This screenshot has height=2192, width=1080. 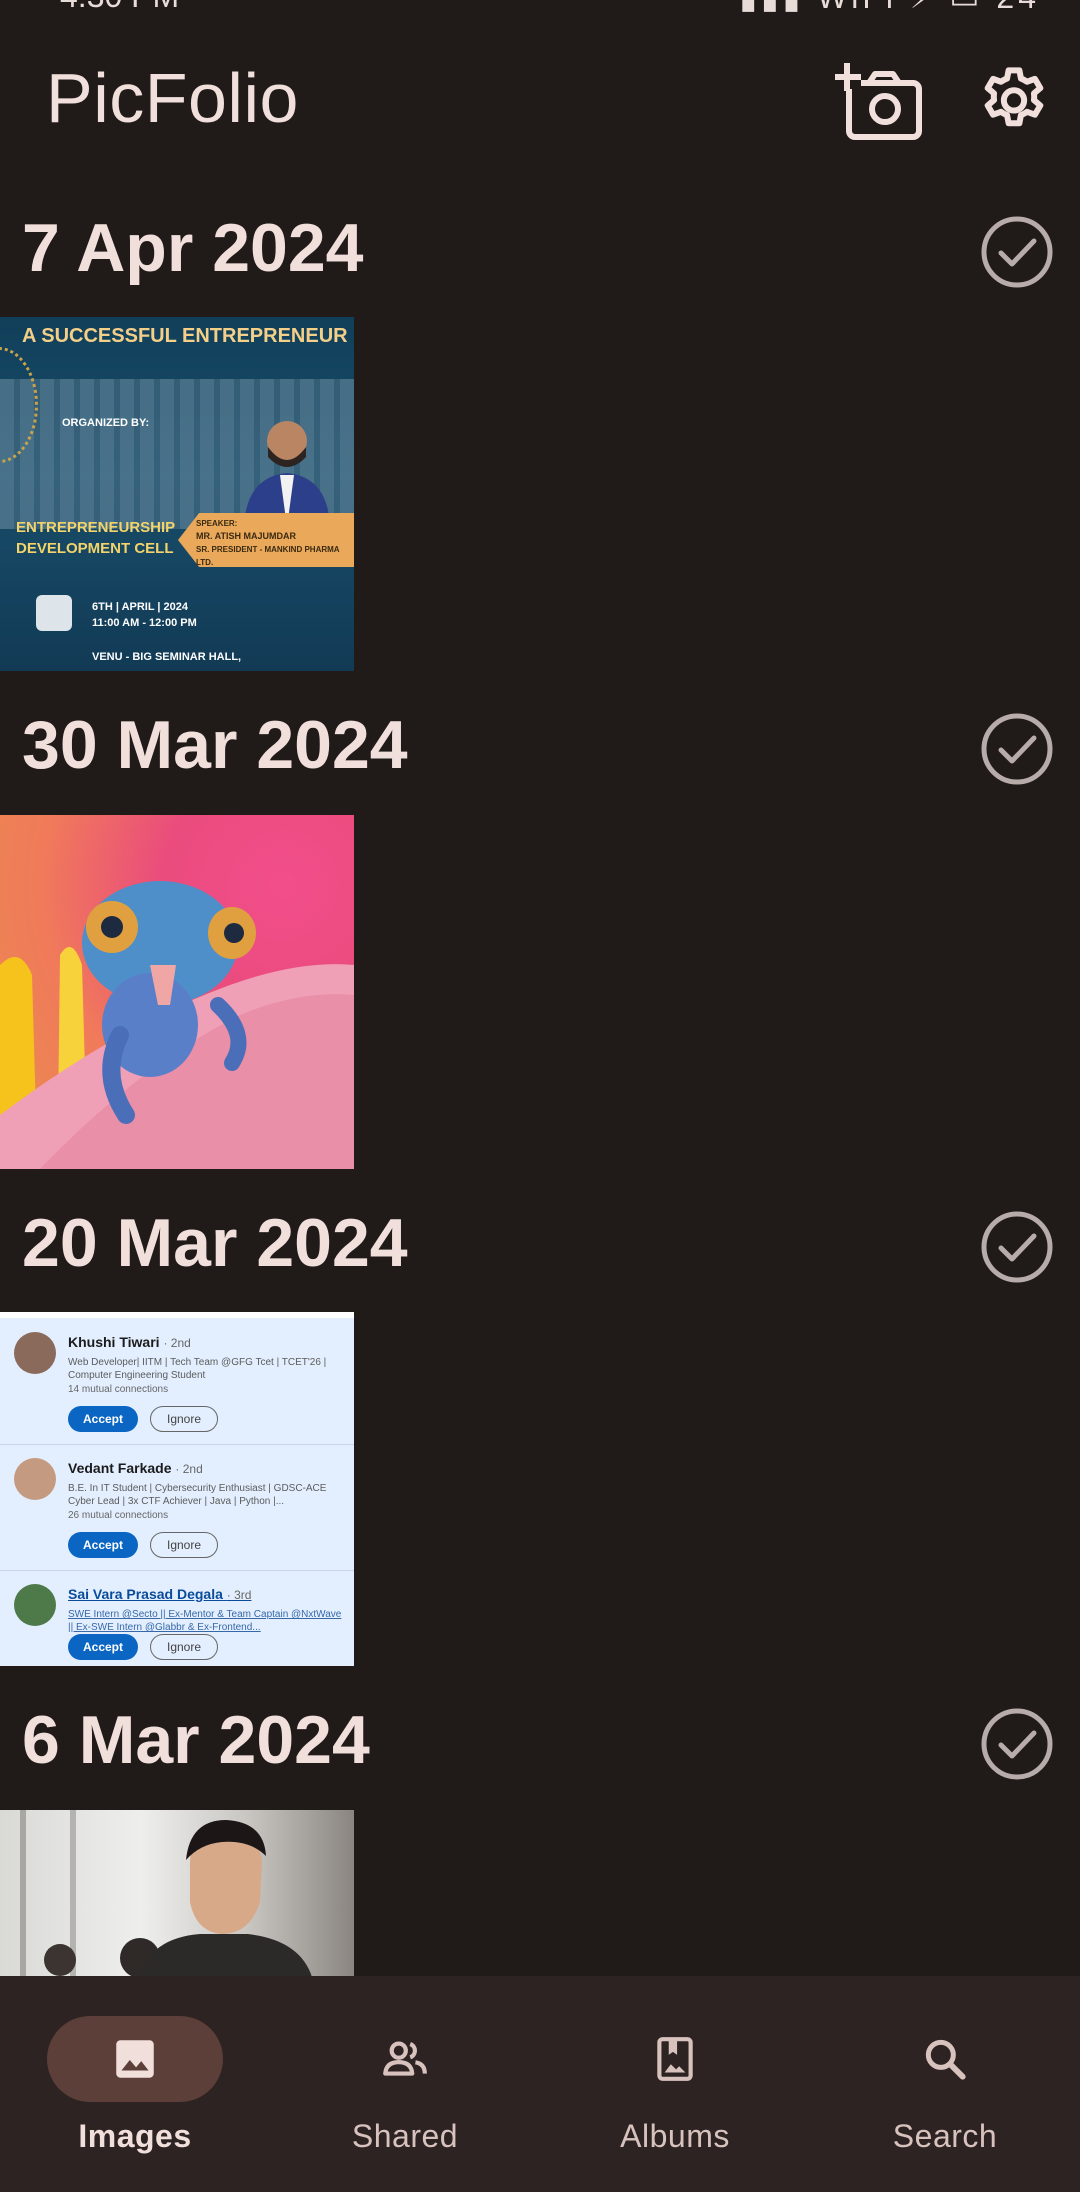 What do you see at coordinates (119, 7) in the screenshot?
I see `status-time: 4:30 PM` at bounding box center [119, 7].